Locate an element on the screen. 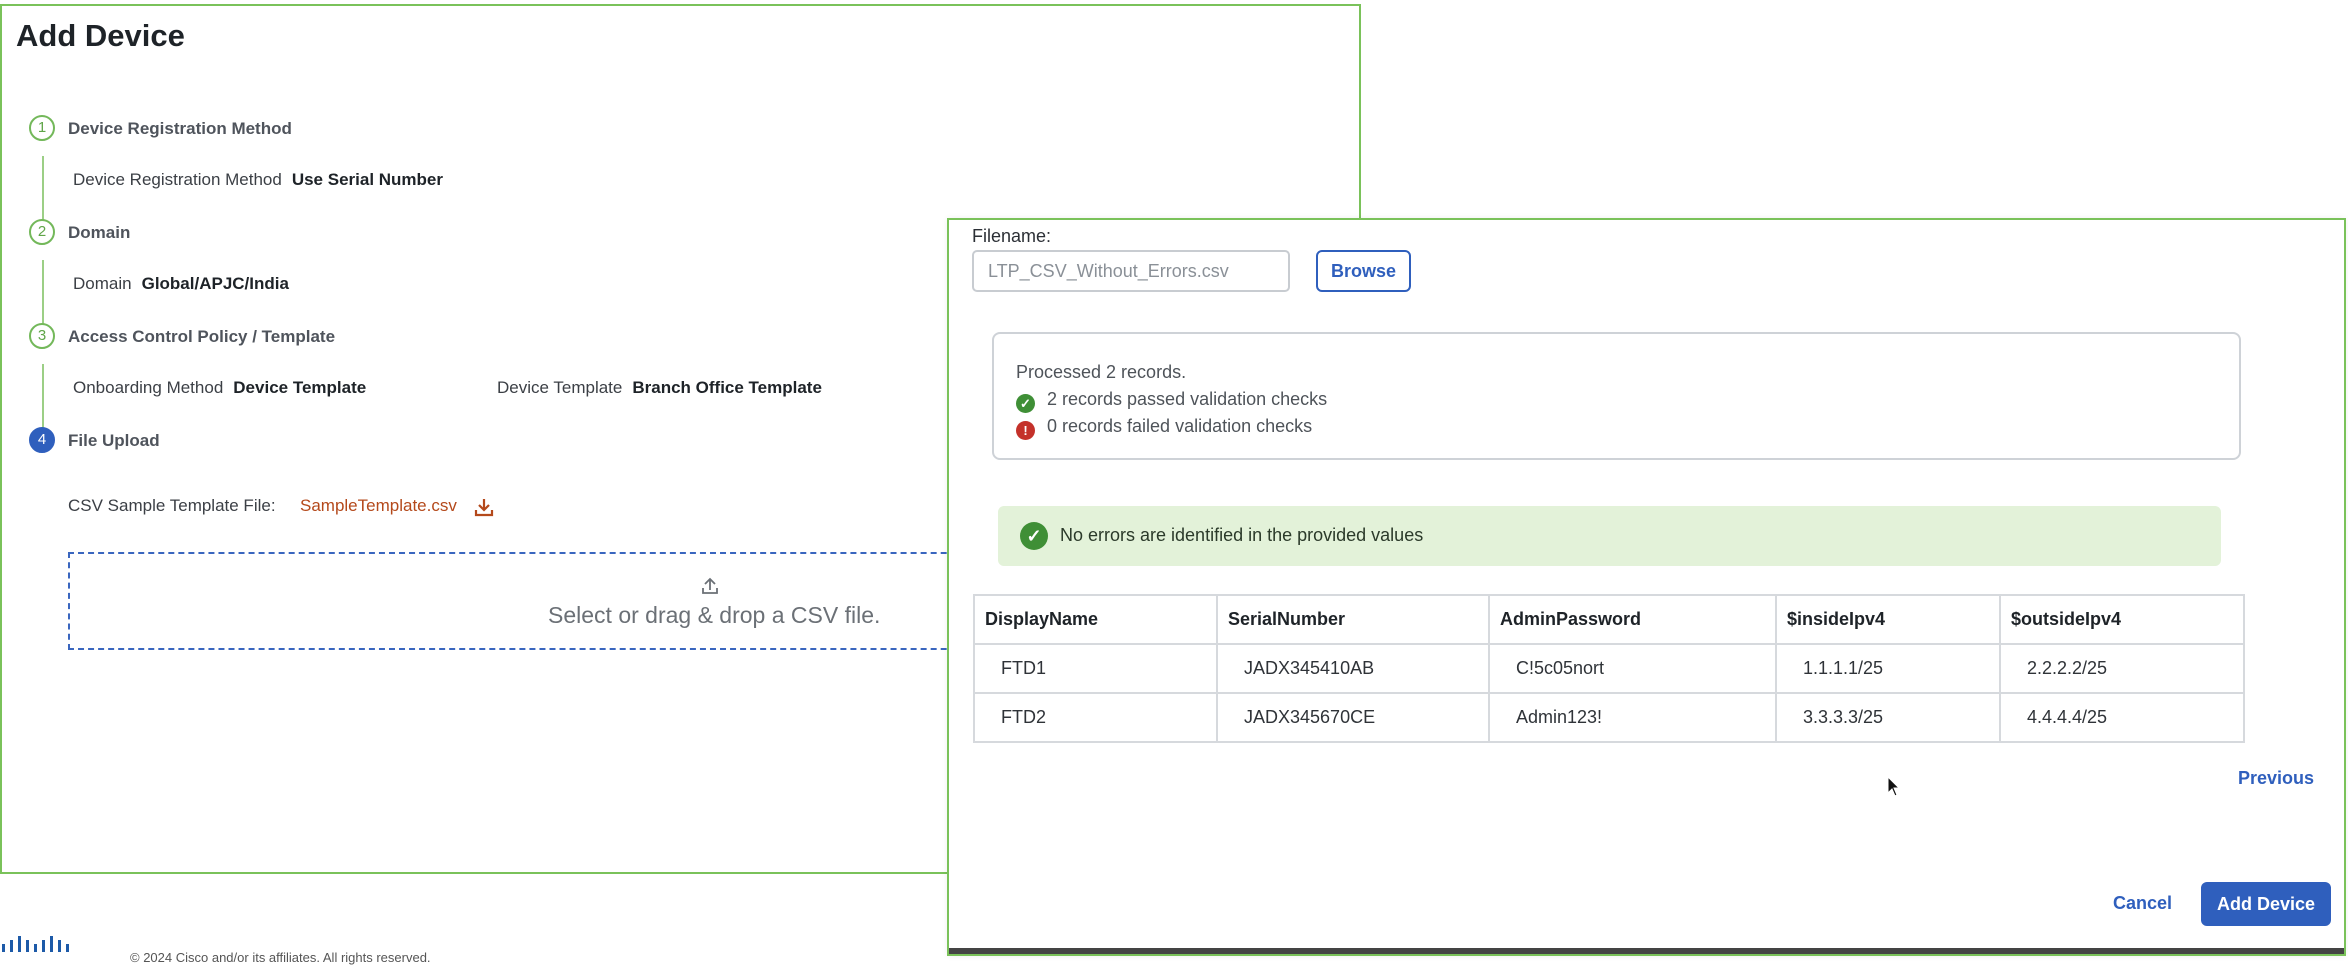 This screenshot has height=965, width=2348. step-4-indicator: 4 is located at coordinates (42, 440).